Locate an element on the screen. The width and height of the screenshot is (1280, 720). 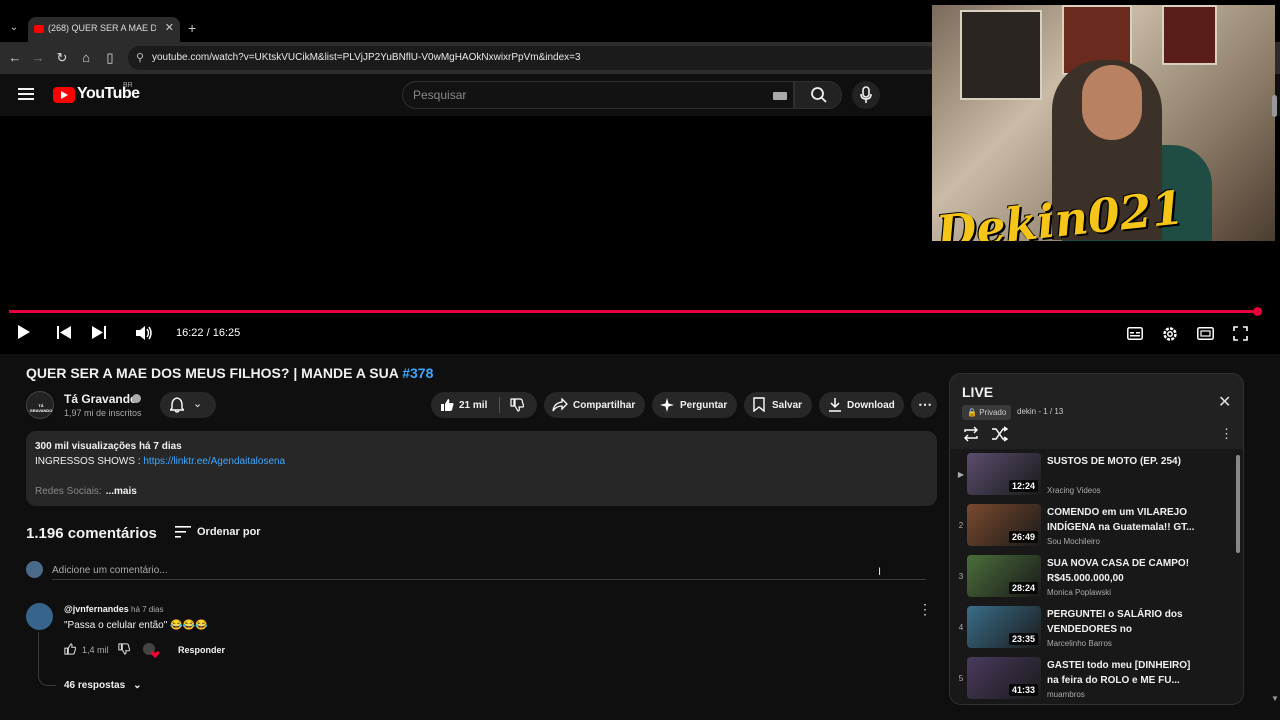
voice-search-button is located at coordinates (866, 95).